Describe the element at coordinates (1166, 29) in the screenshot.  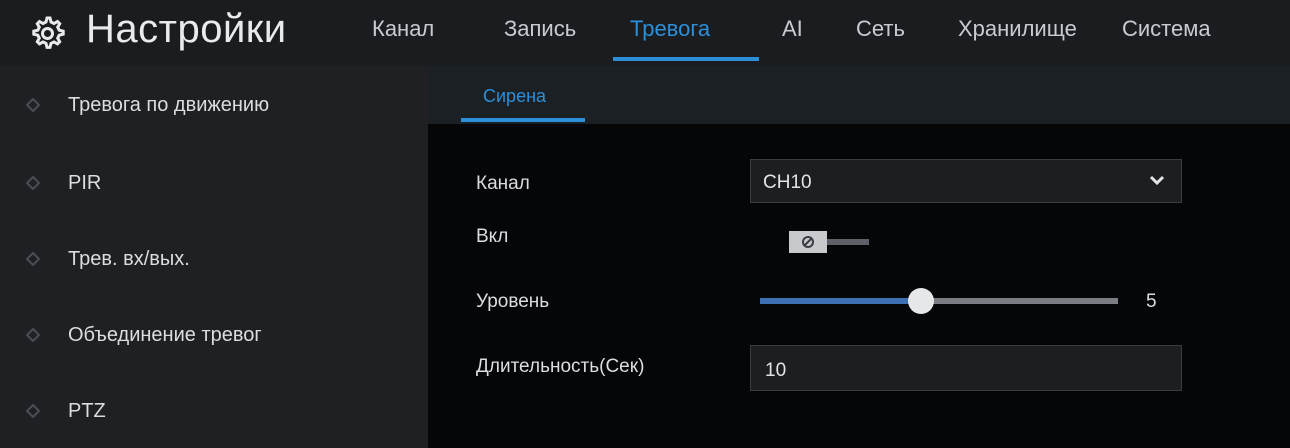
I see `tab-system: Система` at that location.